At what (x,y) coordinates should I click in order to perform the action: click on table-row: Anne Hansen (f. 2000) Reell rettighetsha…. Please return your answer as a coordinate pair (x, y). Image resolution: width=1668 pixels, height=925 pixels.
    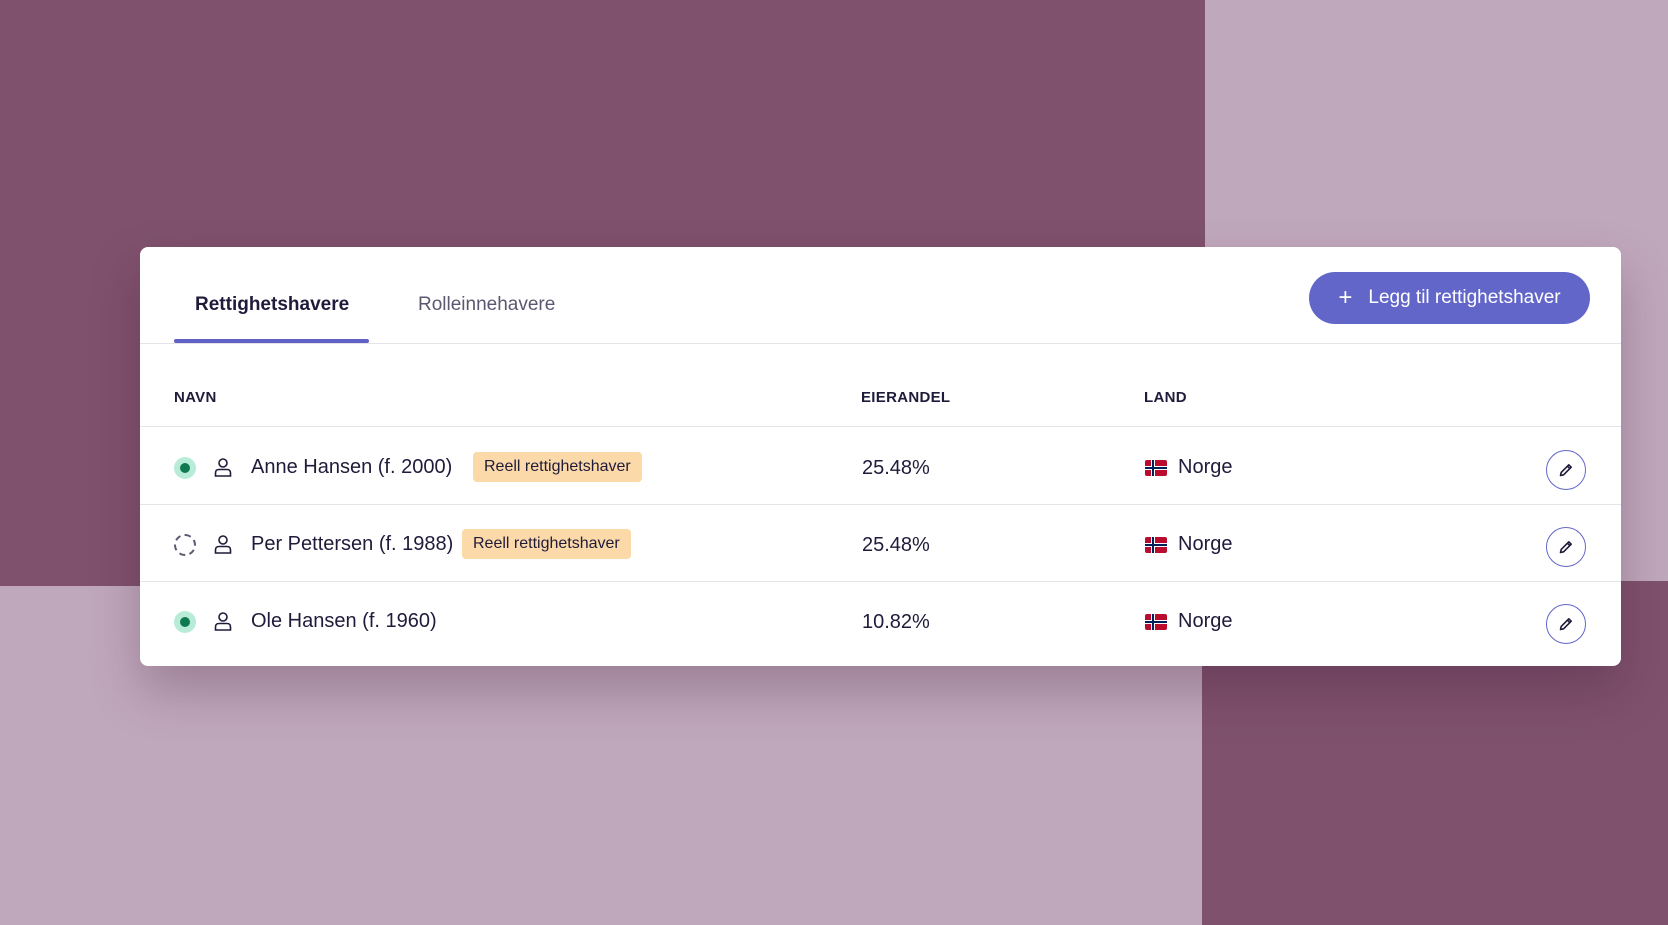
    Looking at the image, I should click on (880, 466).